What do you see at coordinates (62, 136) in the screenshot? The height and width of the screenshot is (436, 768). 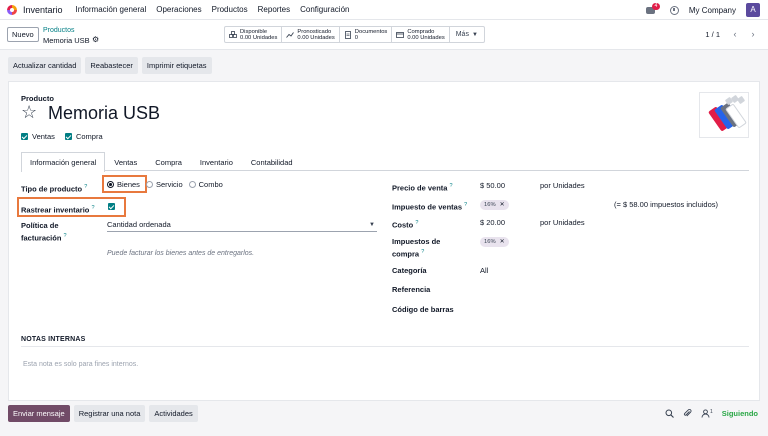 I see `product-flags: Ventas Compra` at bounding box center [62, 136].